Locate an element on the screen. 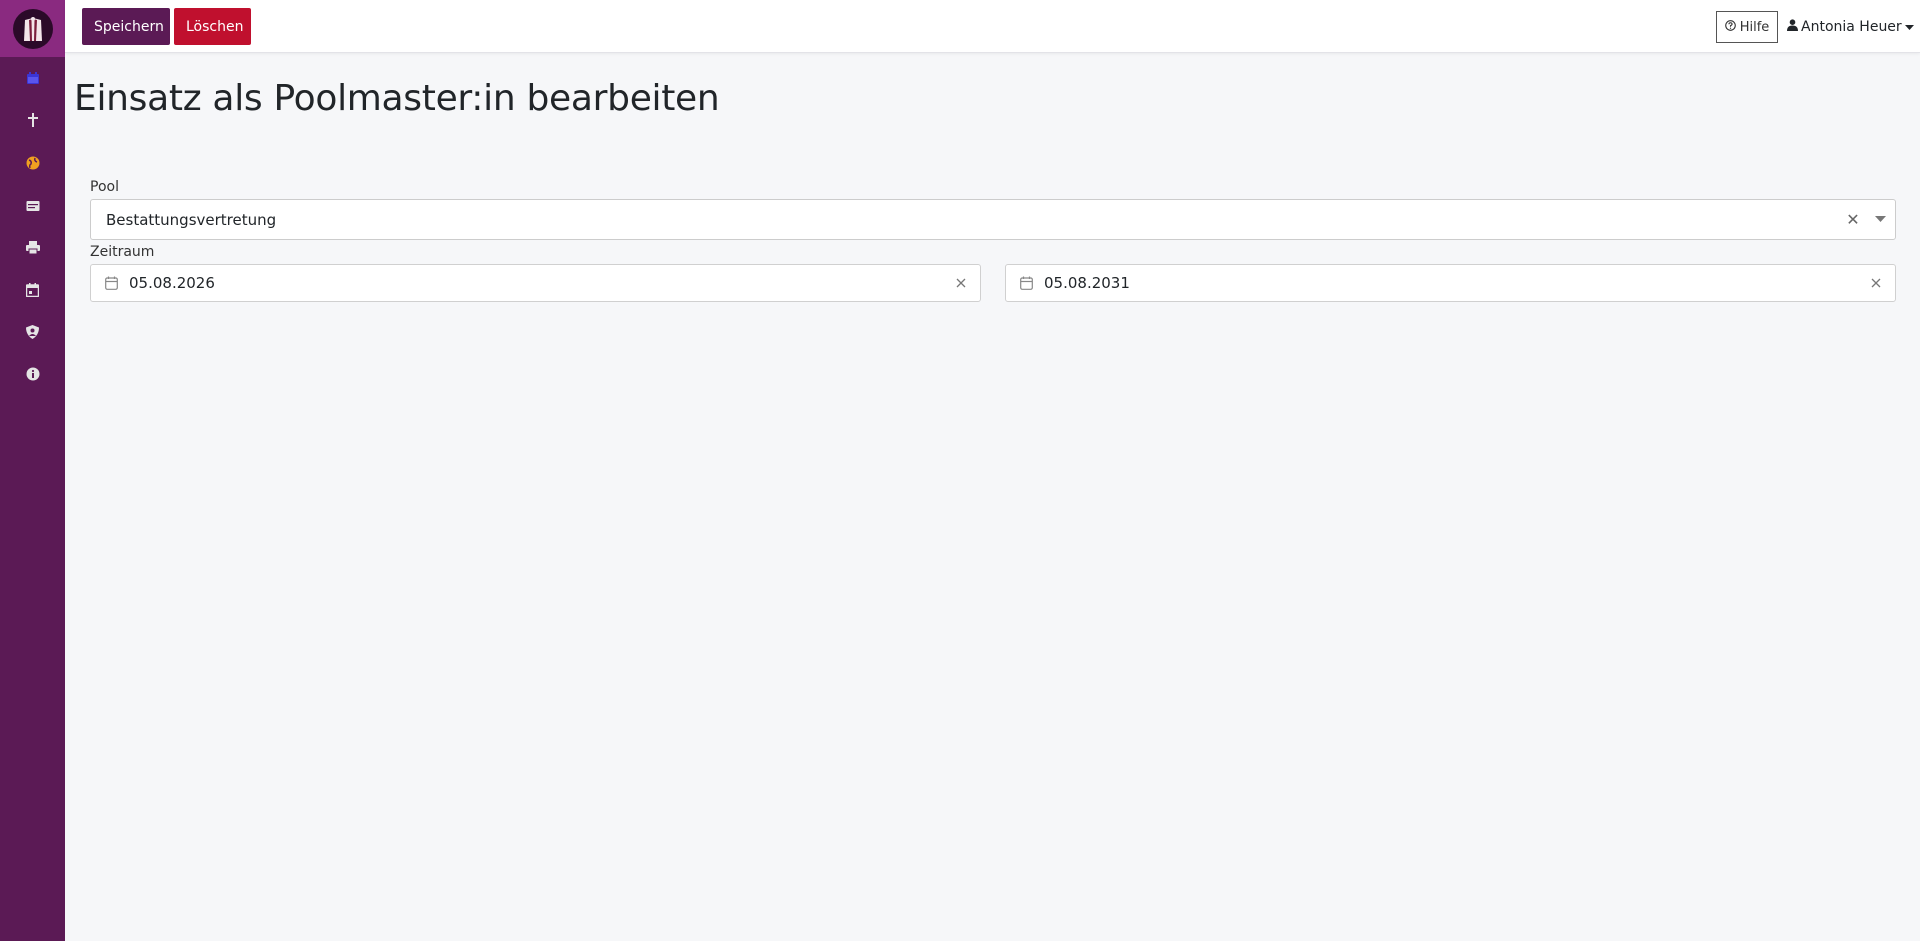 The image size is (1920, 941). user-shield-icon is located at coordinates (32, 333).